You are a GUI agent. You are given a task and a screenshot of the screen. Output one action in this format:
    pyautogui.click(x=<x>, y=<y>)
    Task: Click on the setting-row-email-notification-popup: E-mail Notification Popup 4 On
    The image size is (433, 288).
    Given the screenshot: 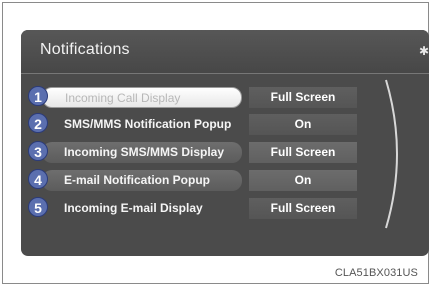 What is the action you would take?
    pyautogui.click(x=201, y=180)
    